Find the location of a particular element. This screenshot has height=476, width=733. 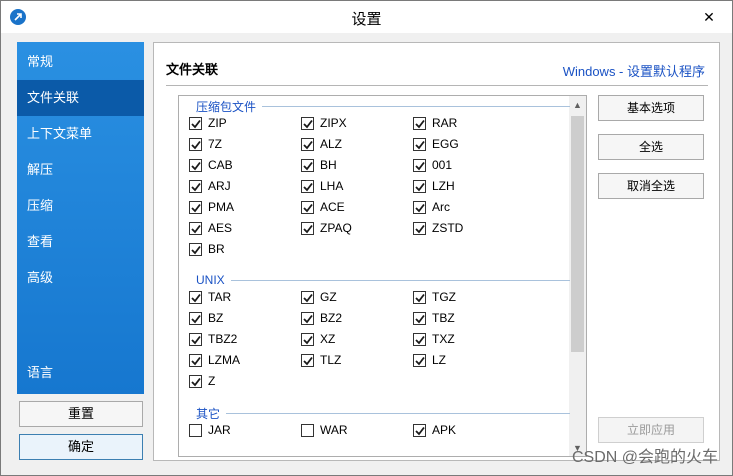

file-type-checkbox: JAR is located at coordinates (210, 430).